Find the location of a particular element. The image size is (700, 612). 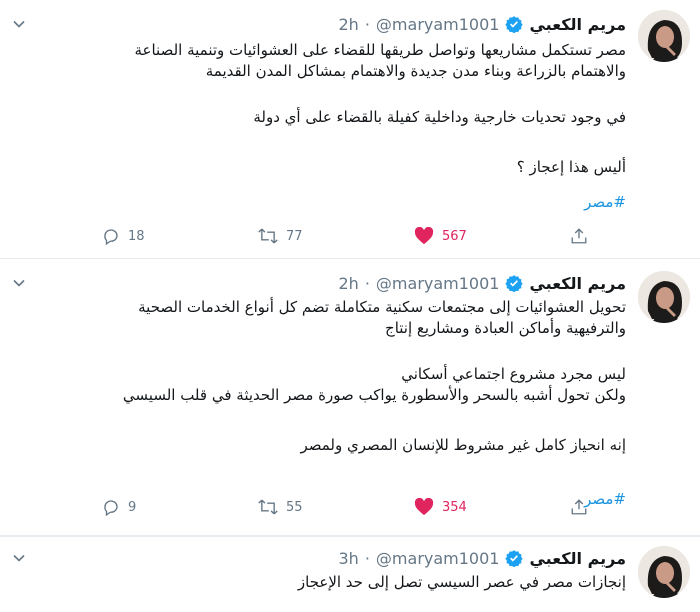

tweet-line: والترفيهية وأماكن العبادة ومشاريع إنتاج is located at coordinates (505, 328).